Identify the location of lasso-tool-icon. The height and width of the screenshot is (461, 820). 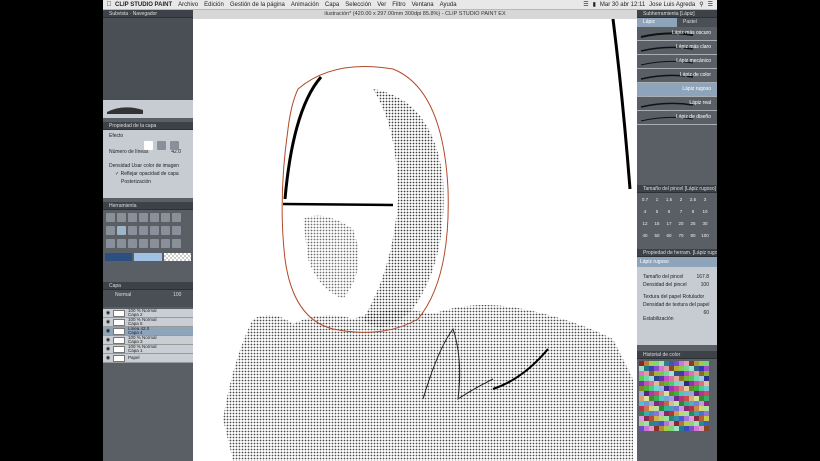
(143, 217).